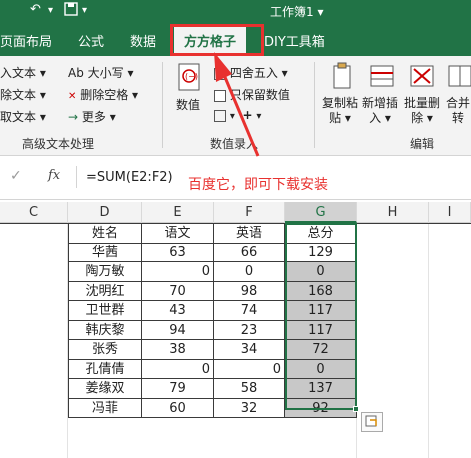  What do you see at coordinates (234, 144) in the screenshot?
I see `group-label-numeric: 数值录入` at bounding box center [234, 144].